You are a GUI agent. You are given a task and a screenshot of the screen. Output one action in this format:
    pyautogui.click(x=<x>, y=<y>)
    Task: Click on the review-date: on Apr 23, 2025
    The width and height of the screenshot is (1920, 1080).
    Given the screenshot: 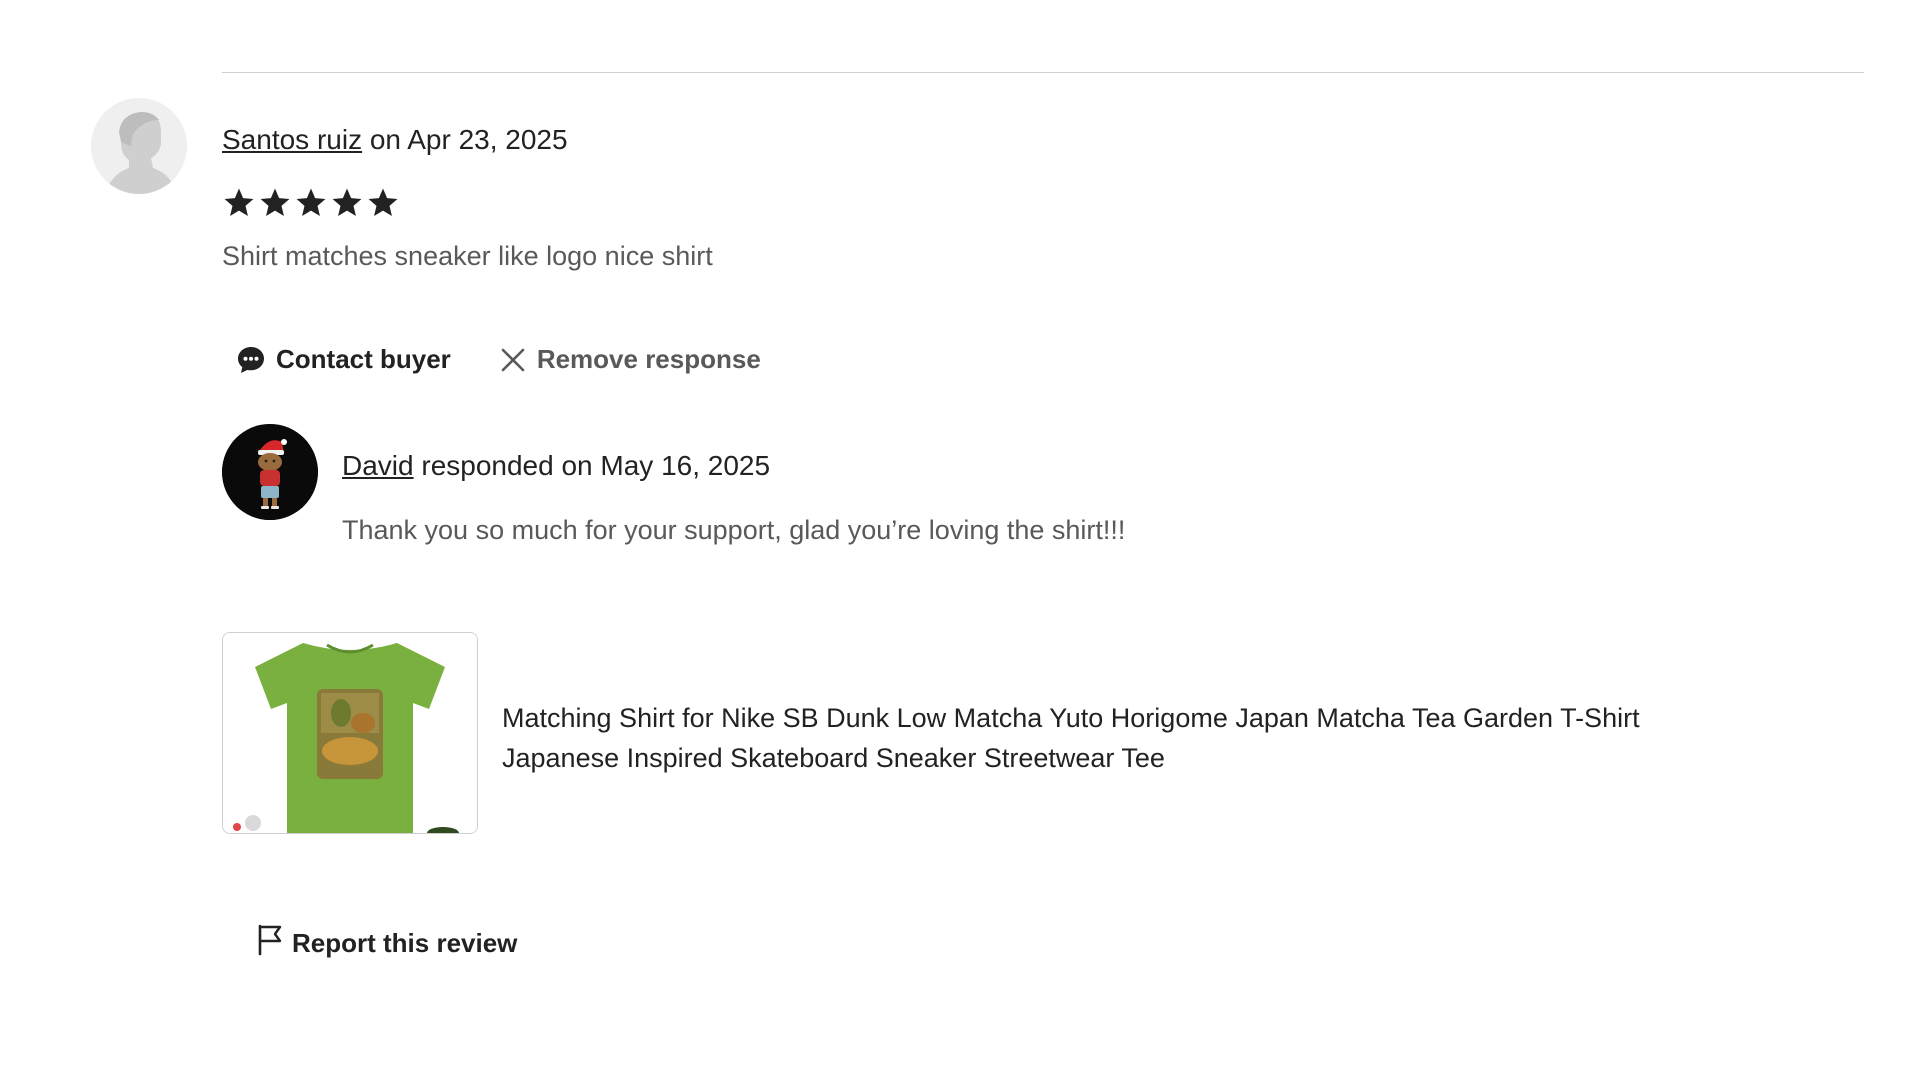 What is the action you would take?
    pyautogui.click(x=465, y=139)
    